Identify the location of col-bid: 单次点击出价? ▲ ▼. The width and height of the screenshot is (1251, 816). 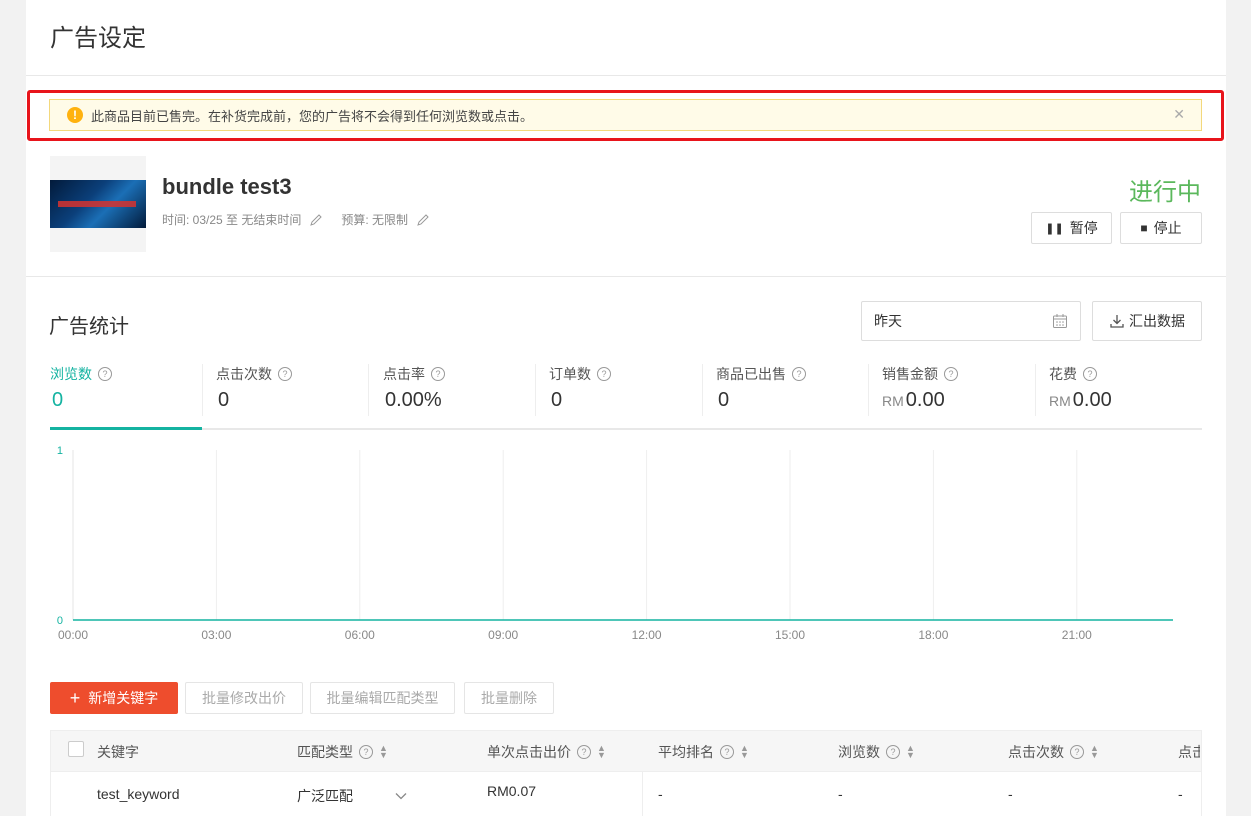
(546, 752).